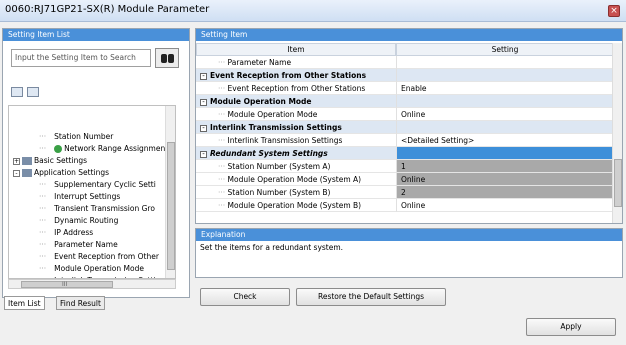  What do you see at coordinates (409, 235) in the screenshot?
I see `explanation-header: Explanation` at bounding box center [409, 235].